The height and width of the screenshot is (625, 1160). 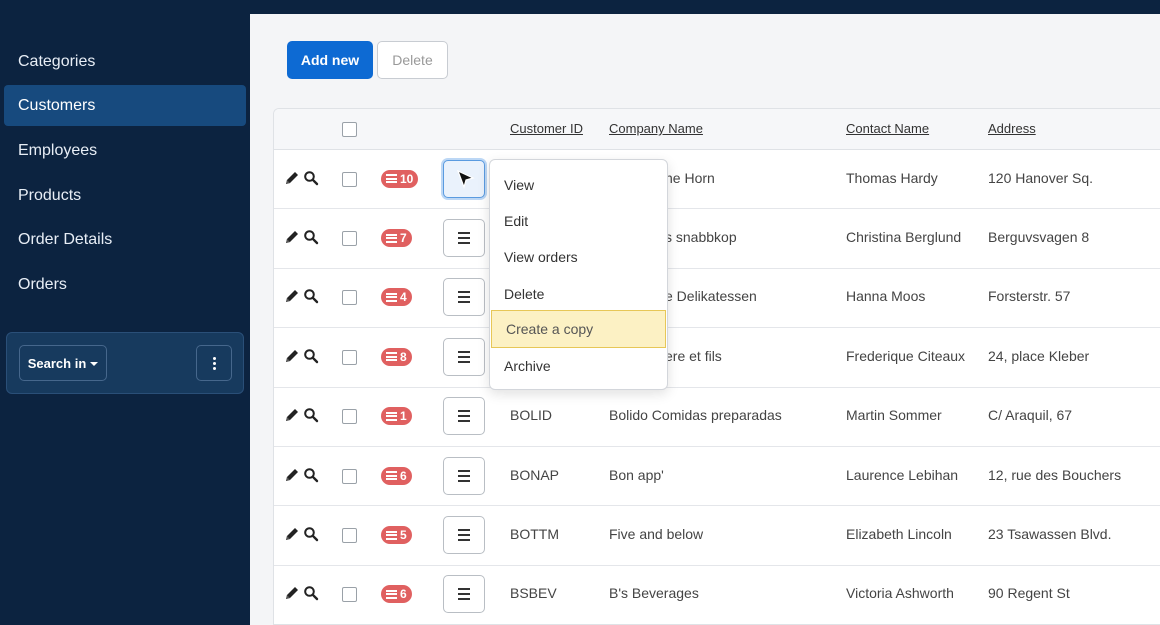 I want to click on delete-button: Delete, so click(x=412, y=60).